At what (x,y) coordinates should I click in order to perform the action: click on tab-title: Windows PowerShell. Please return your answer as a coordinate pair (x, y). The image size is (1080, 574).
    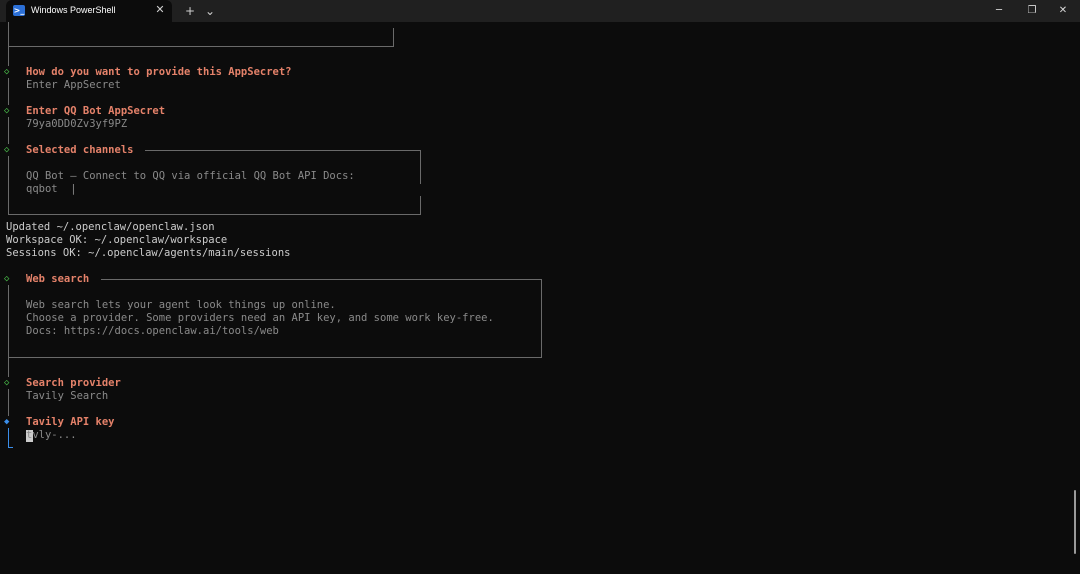
    Looking at the image, I should click on (73, 10).